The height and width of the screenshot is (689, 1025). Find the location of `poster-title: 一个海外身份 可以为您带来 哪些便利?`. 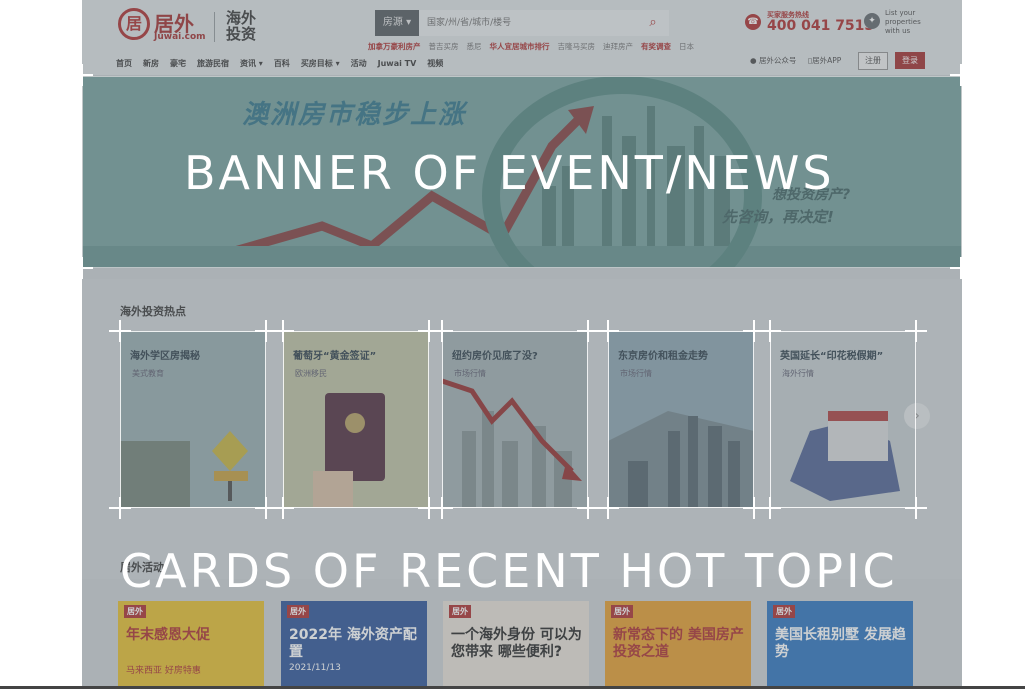

poster-title: 一个海外身份 可以为您带来 哪些便利? is located at coordinates (516, 643).